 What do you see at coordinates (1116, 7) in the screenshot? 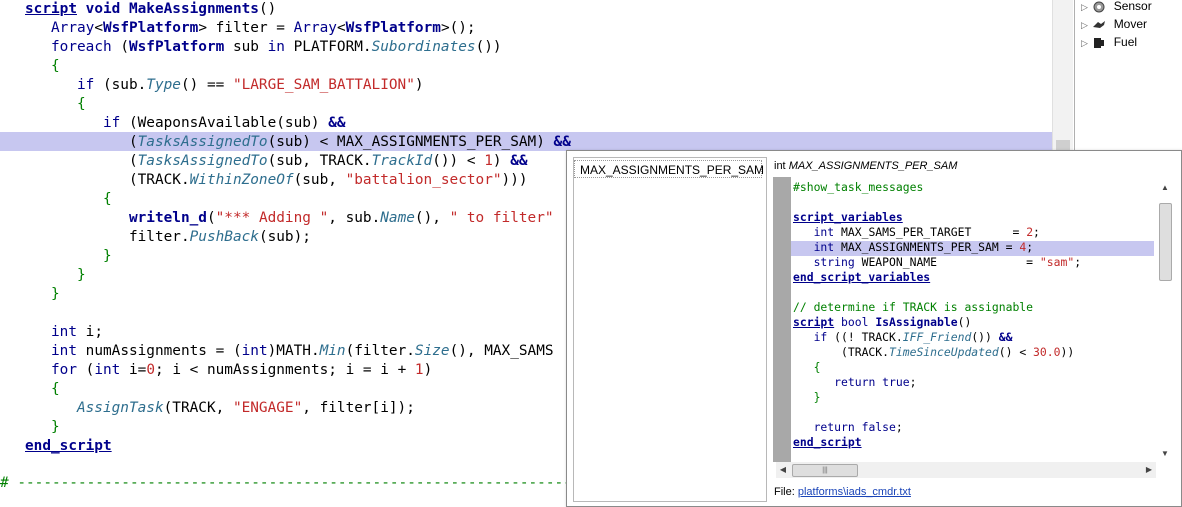
I see `tree-item-sensor: ▷ Sensor` at bounding box center [1116, 7].